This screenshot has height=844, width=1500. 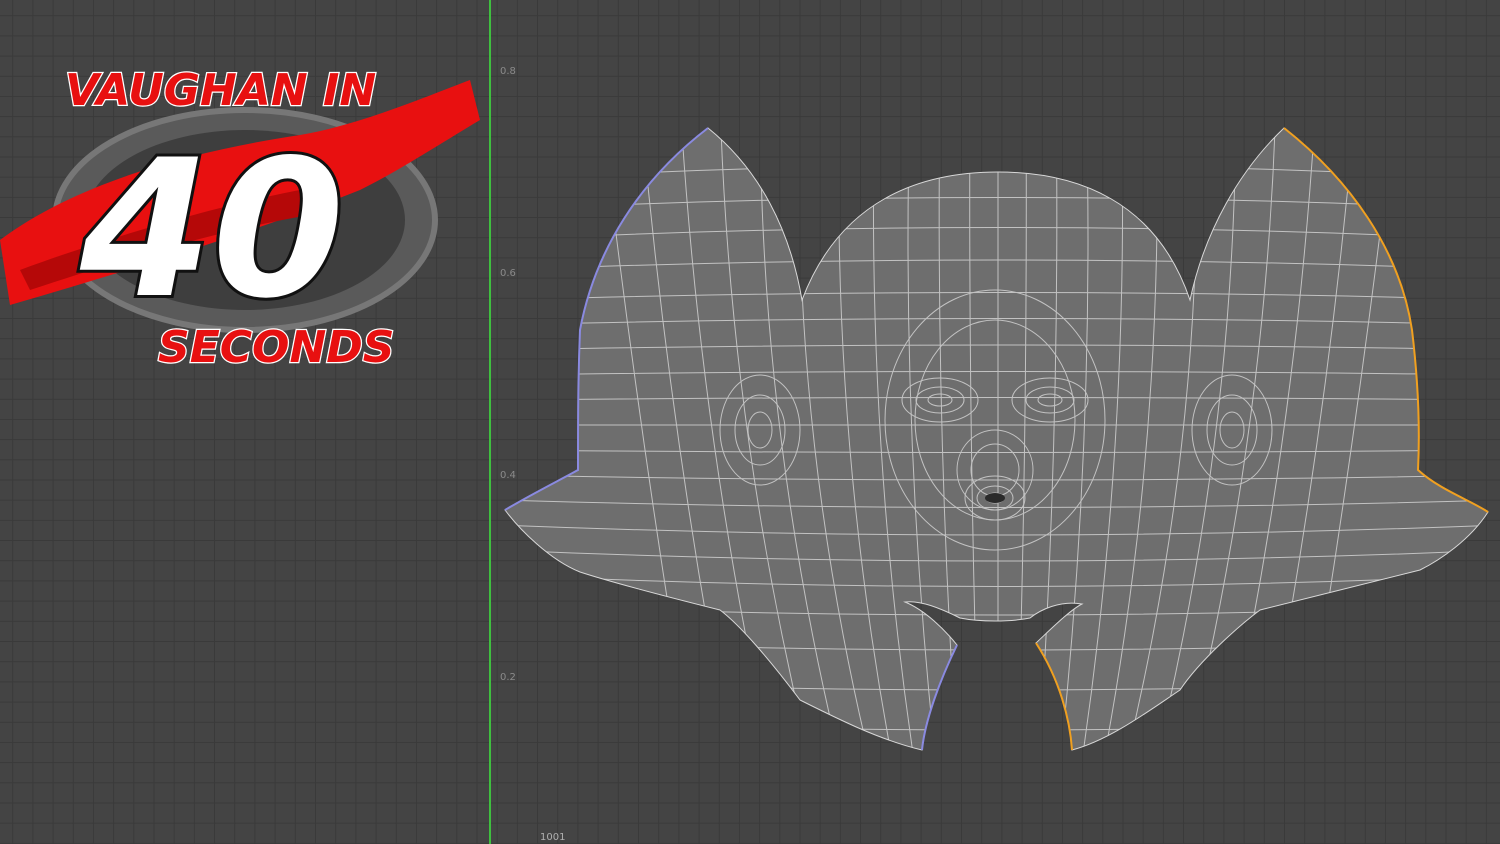 What do you see at coordinates (220, 90) in the screenshot?
I see `logo-title-top: VAUGHAN IN` at bounding box center [220, 90].